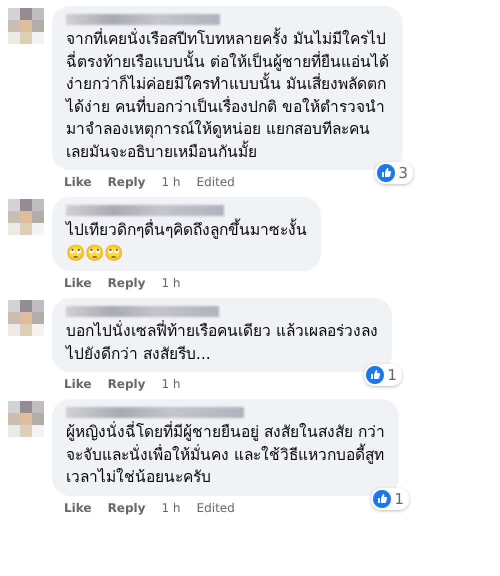 This screenshot has height=576, width=500. What do you see at coordinates (225, 454) in the screenshot?
I see `comment-text: ผู้หญิงนั่งฉี่โดยที่มีผู้ชายยืนอยู่ สงสัยในสงสัย กว่า จะจับและนั่งเพื่อให้มั่นคง และใช้วิธีแหวกบอดี้สูท เวลาไม่ใช่น้อยนะครับ` at bounding box center [225, 454].